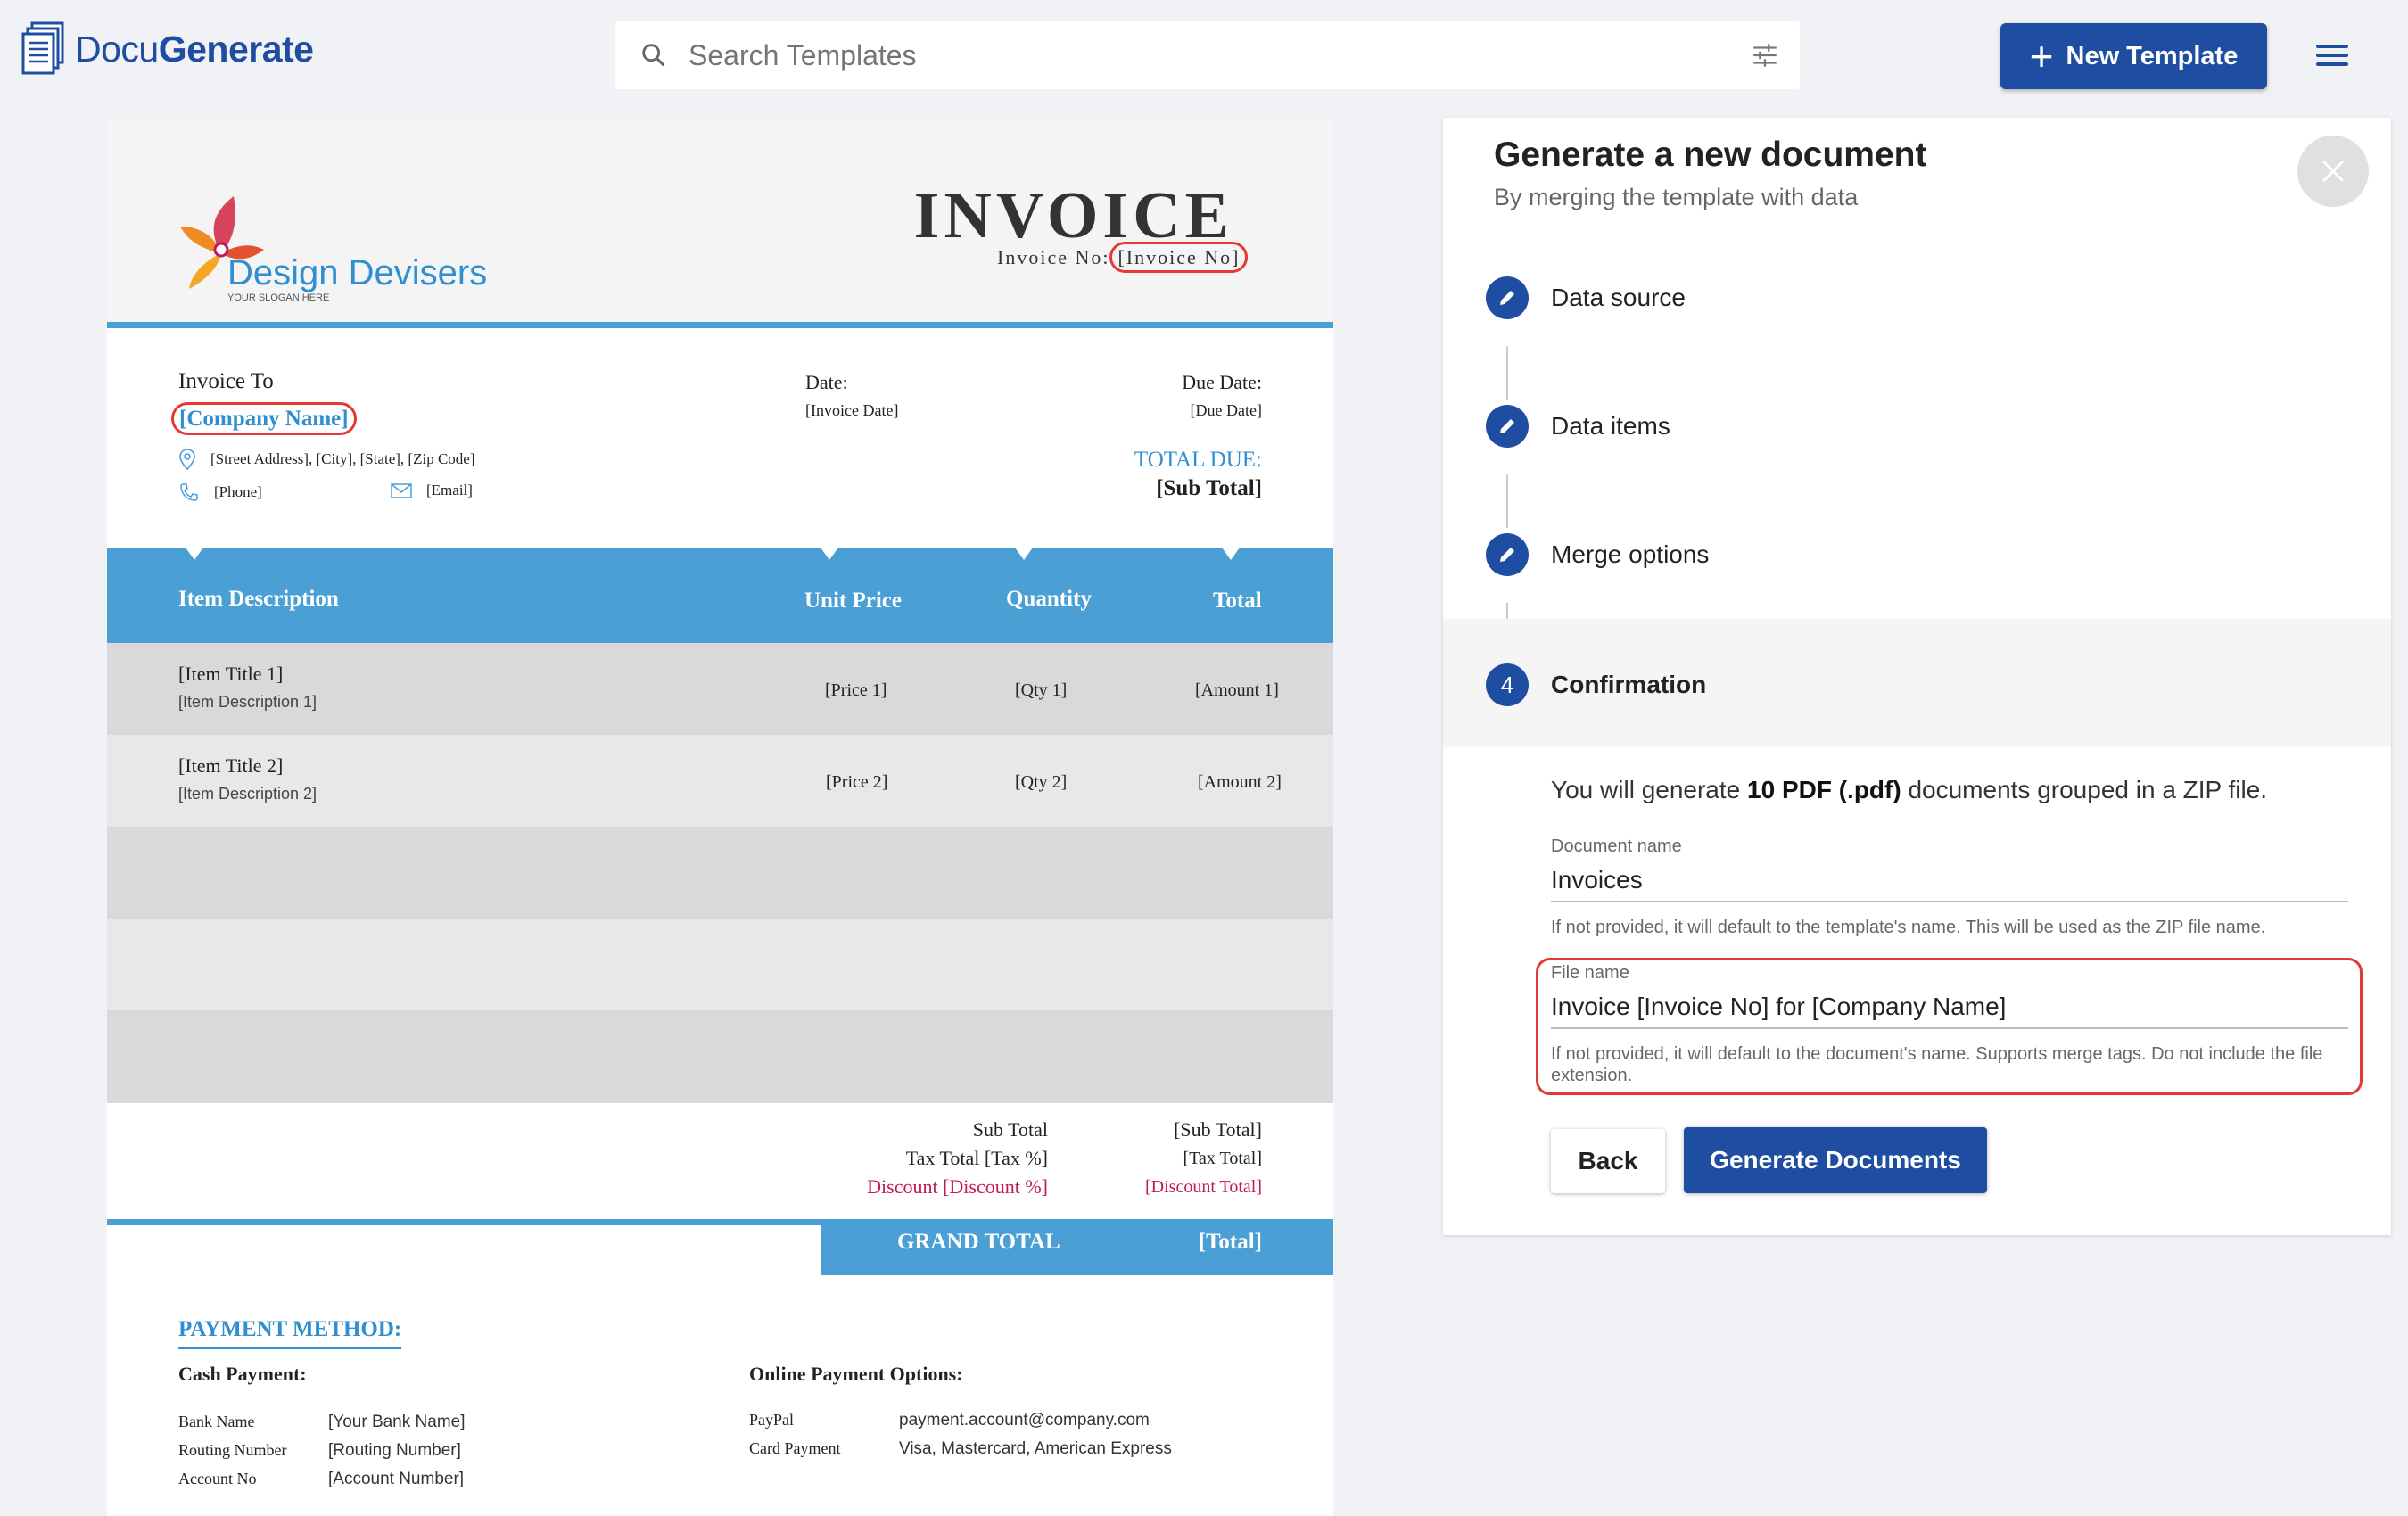 This screenshot has height=1516, width=2408. What do you see at coordinates (1616, 846) in the screenshot?
I see `document-name-label: Document name` at bounding box center [1616, 846].